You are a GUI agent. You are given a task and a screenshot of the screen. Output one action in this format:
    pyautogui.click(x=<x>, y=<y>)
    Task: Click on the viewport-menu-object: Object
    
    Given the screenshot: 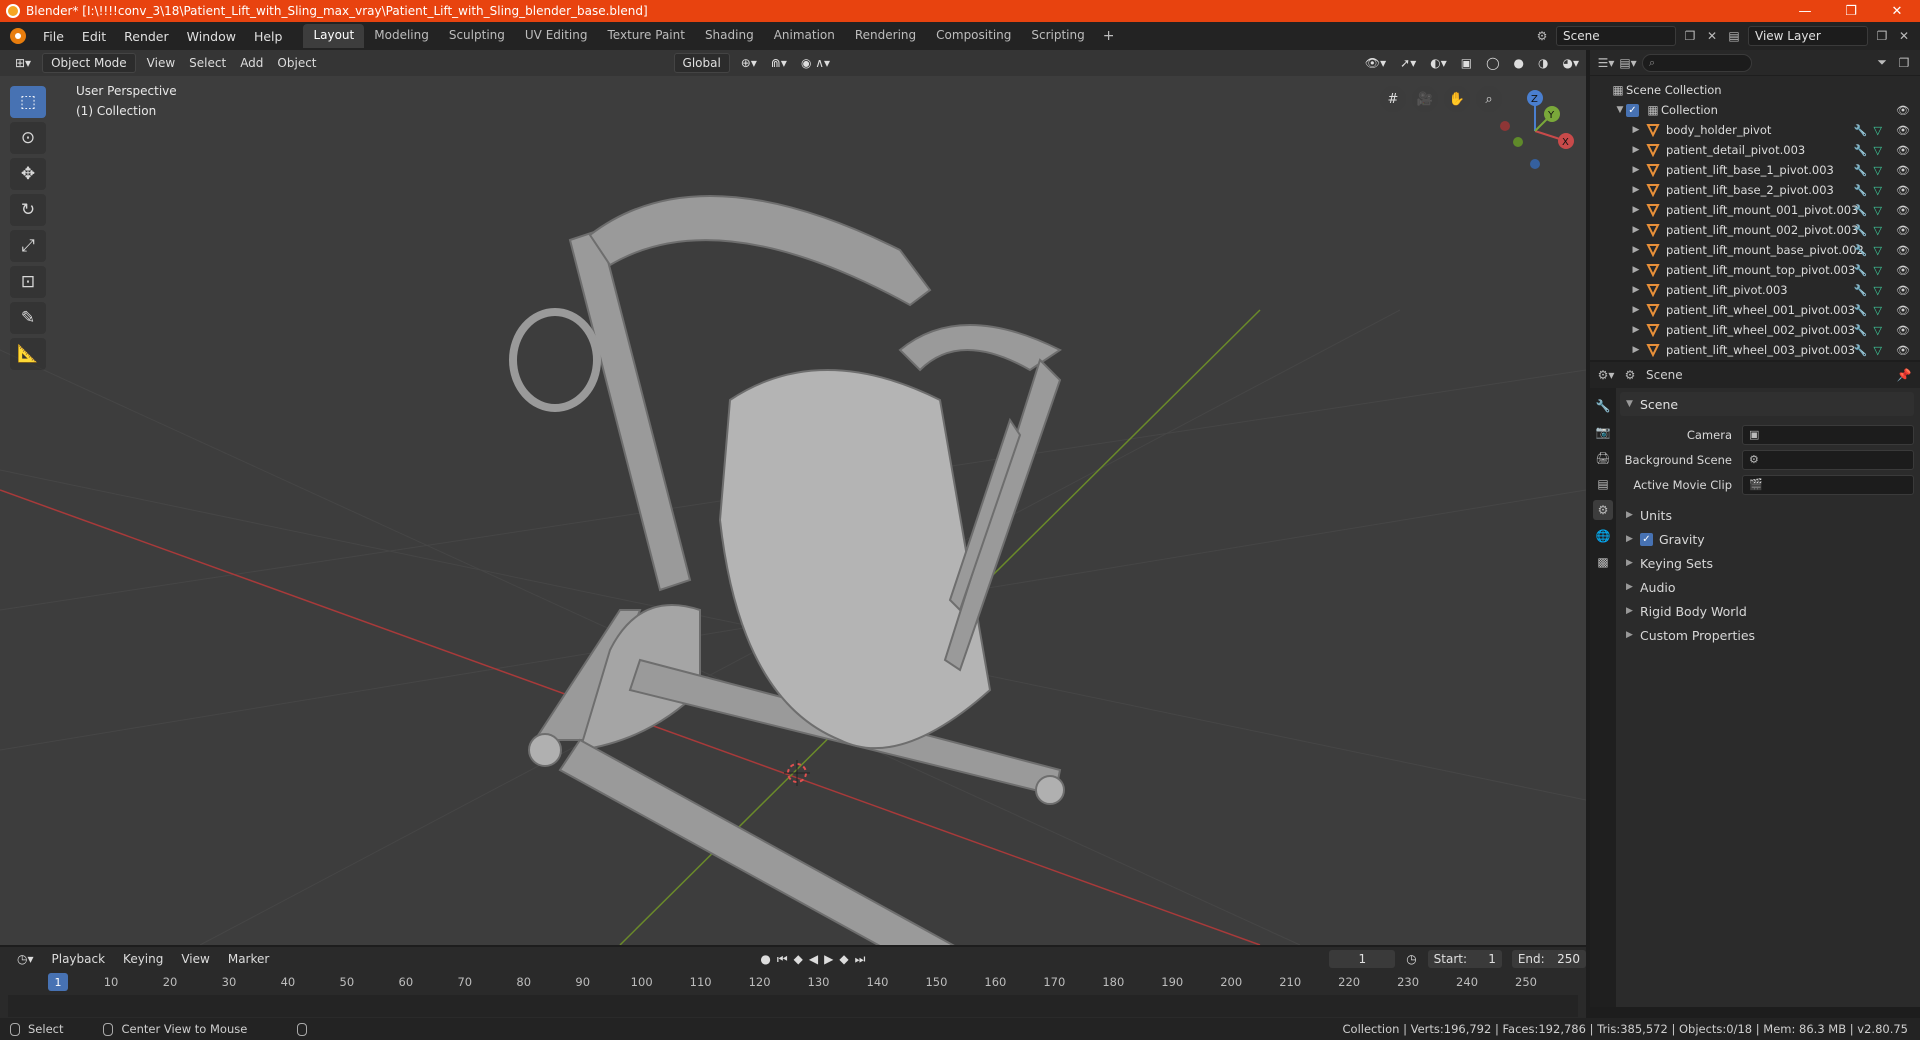 What is the action you would take?
    pyautogui.click(x=296, y=63)
    